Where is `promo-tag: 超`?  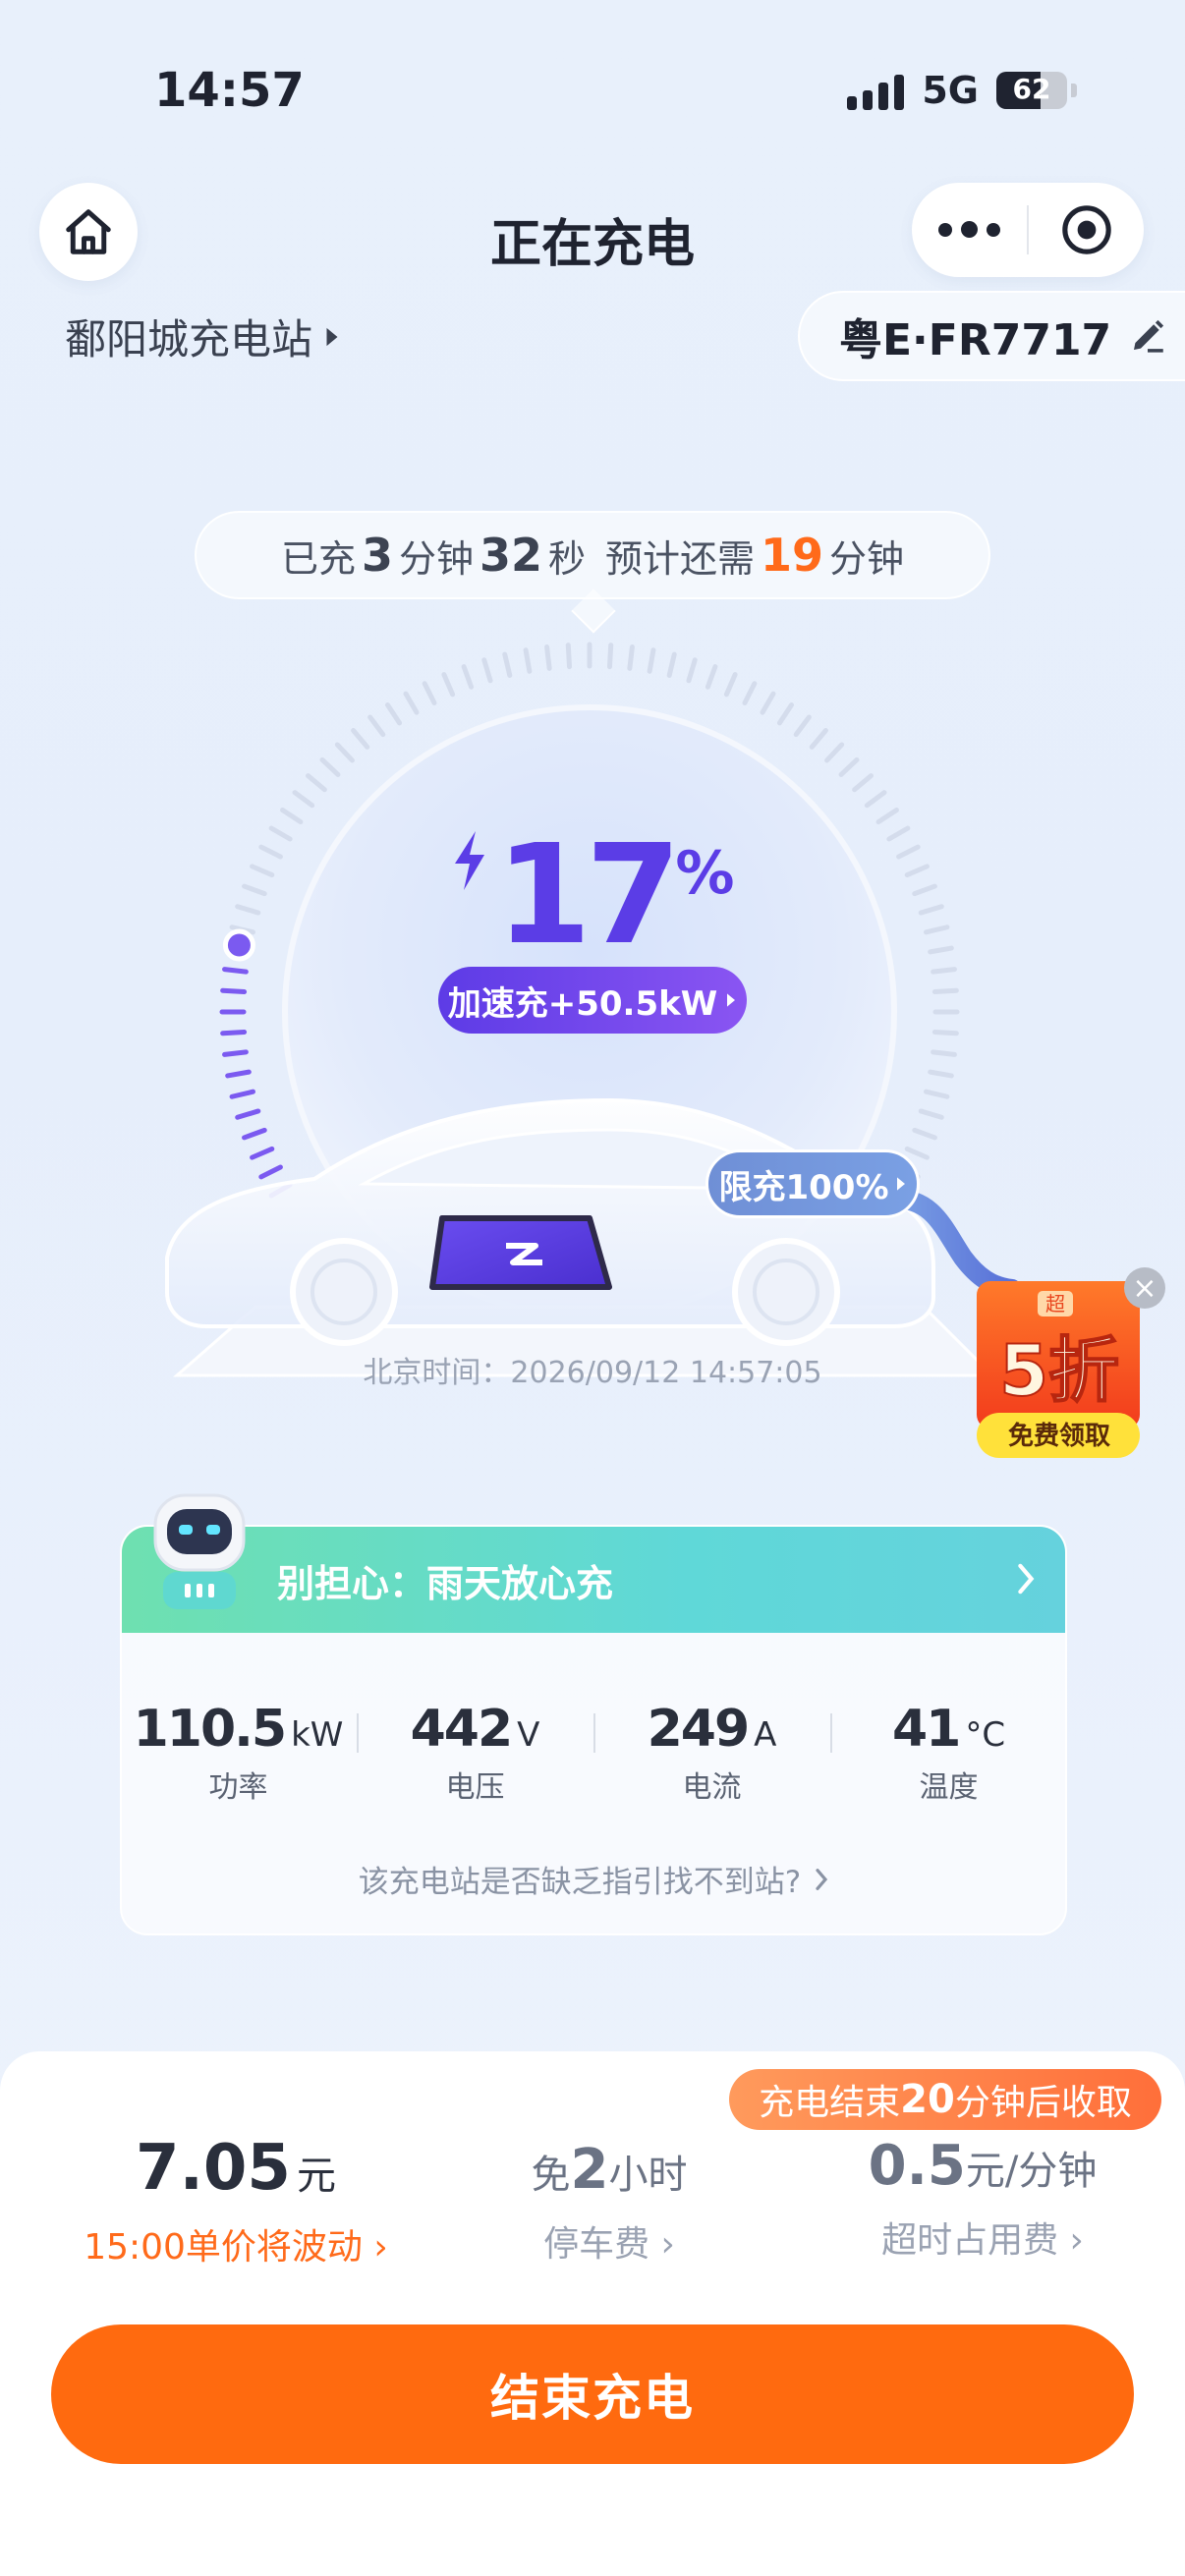 promo-tag: 超 is located at coordinates (1055, 1304).